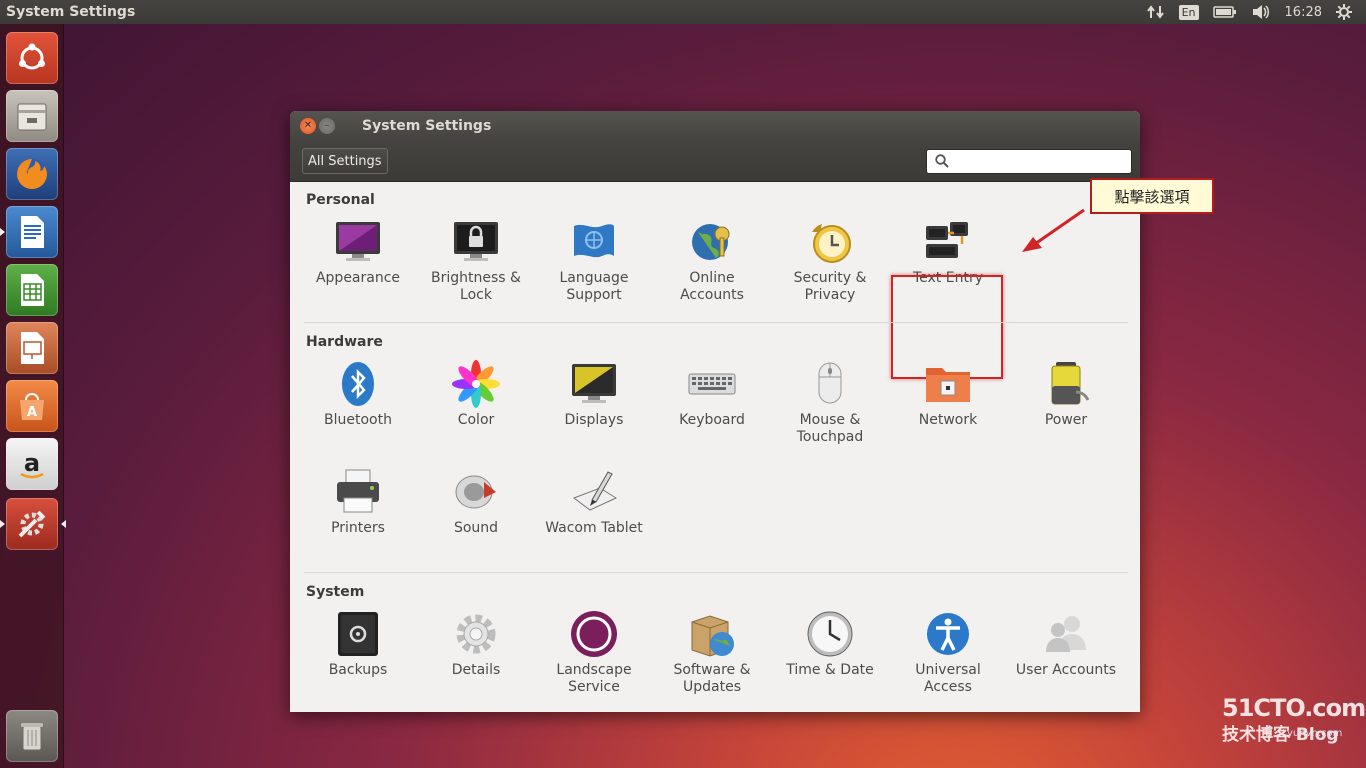 Image resolution: width=1366 pixels, height=768 pixels. What do you see at coordinates (712, 261) in the screenshot?
I see `settings-item-online-accounts: Online Accounts` at bounding box center [712, 261].